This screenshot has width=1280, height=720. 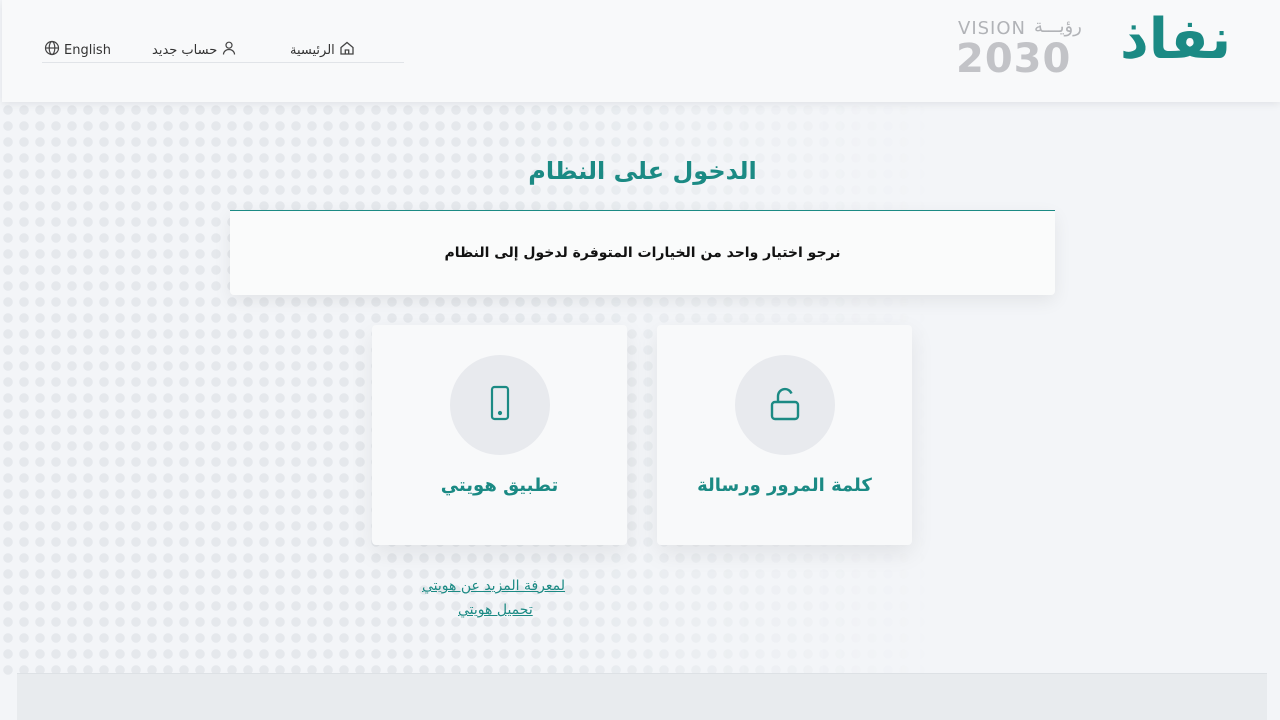 What do you see at coordinates (229, 50) in the screenshot?
I see `user-icon` at bounding box center [229, 50].